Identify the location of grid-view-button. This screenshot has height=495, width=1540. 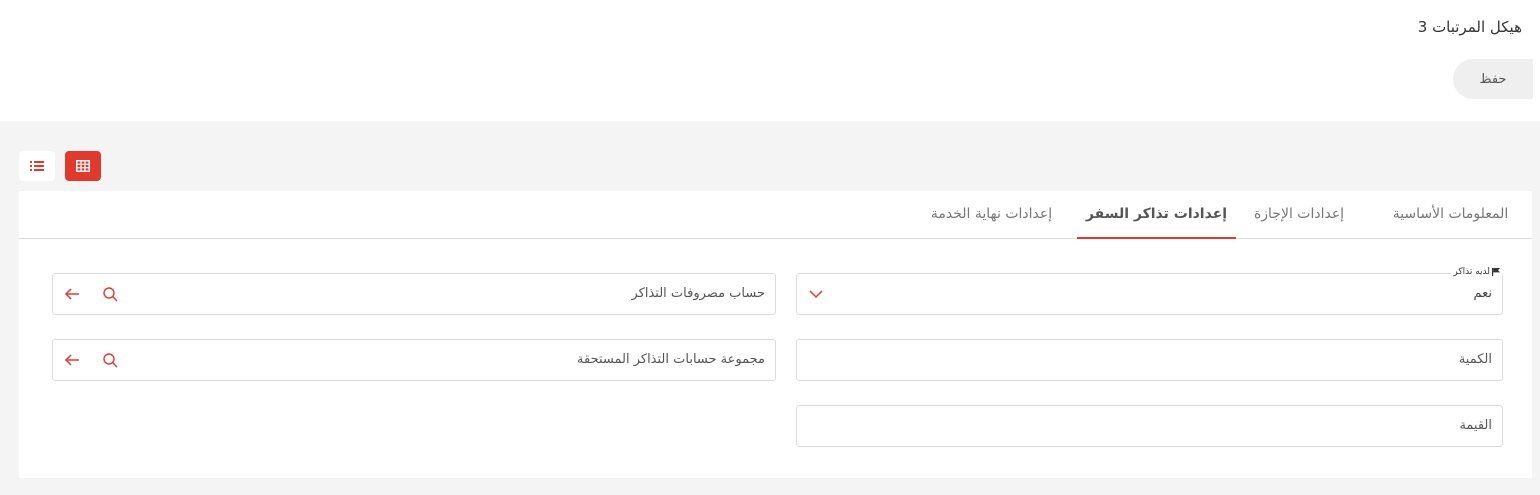
(83, 166).